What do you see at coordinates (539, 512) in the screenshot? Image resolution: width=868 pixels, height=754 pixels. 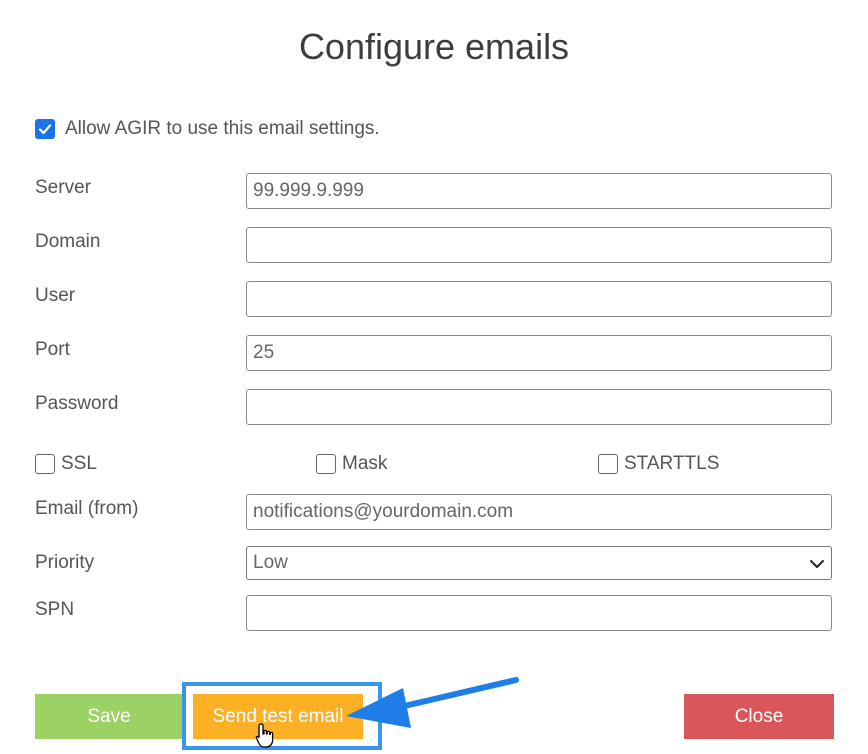 I see `email-from-input: notifications@yourdomain.com` at bounding box center [539, 512].